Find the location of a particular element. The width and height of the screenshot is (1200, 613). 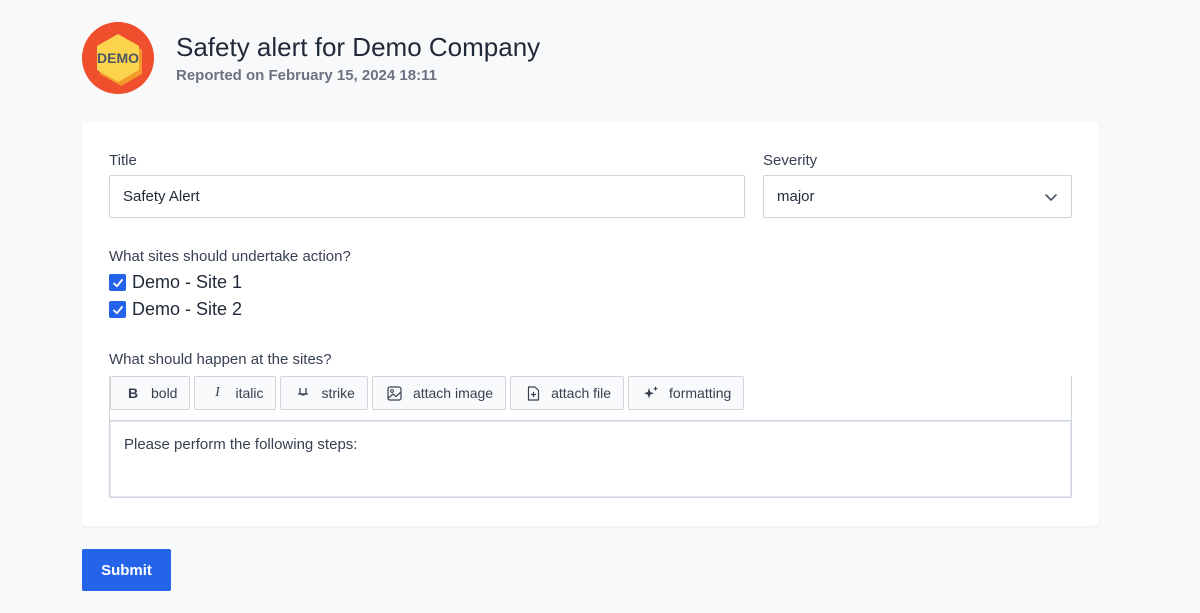

site-1-label: Demo - Site 1 is located at coordinates (187, 282).